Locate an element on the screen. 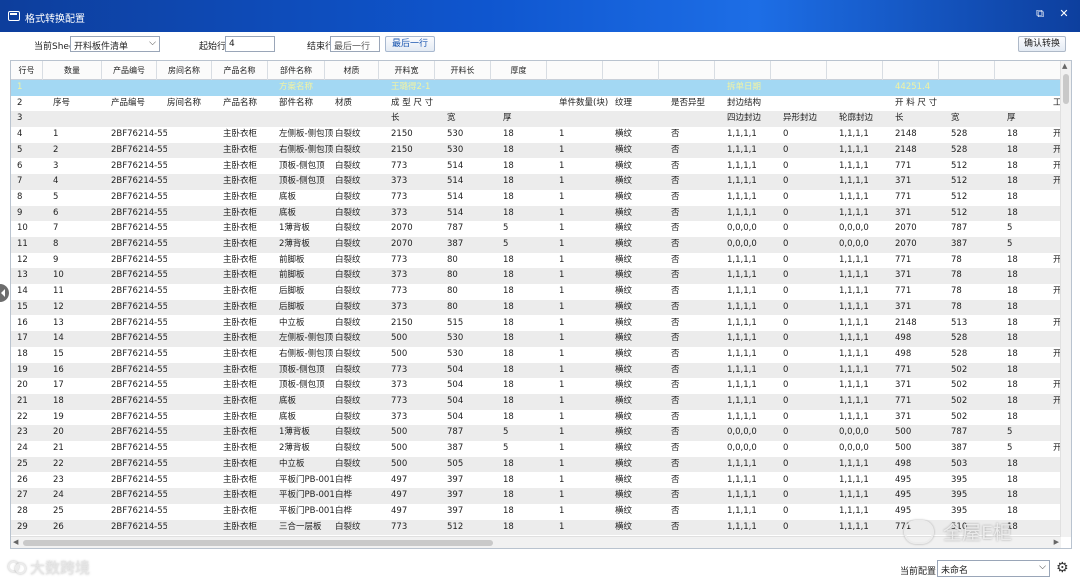 The image size is (1080, 583). table-cell: 白桦 is located at coordinates (363, 496).